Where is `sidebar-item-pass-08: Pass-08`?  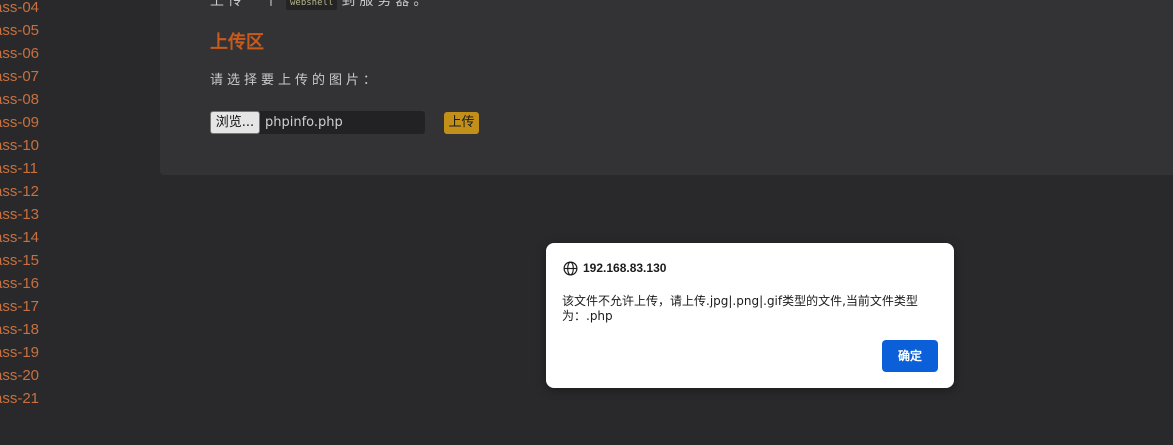 sidebar-item-pass-08: Pass-08 is located at coordinates (19, 101).